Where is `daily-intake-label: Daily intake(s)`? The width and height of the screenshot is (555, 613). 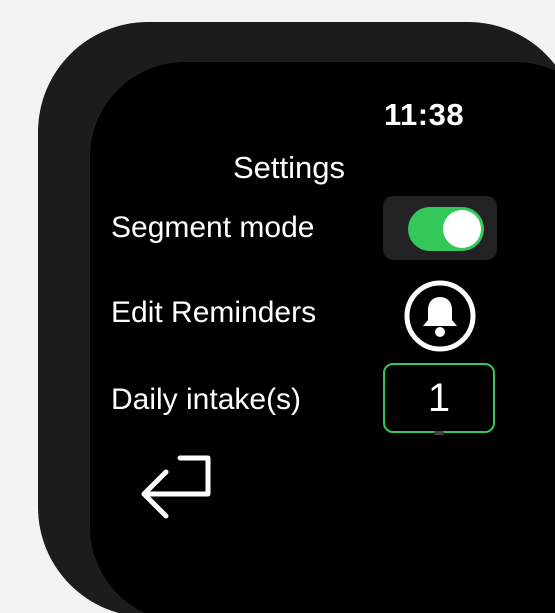
daily-intake-label: Daily intake(s) is located at coordinates (206, 399).